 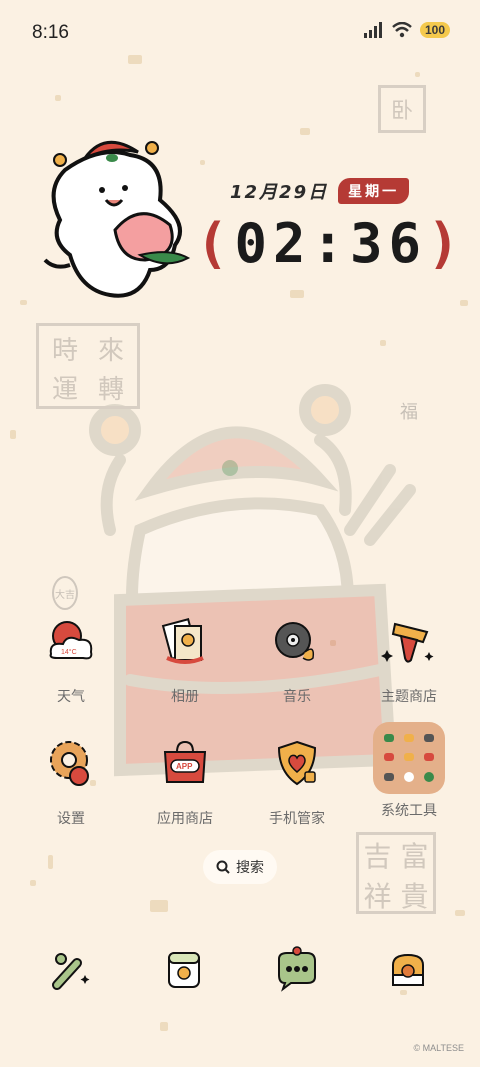 I want to click on app-app-store: APP 应用商店, so click(x=185, y=780).